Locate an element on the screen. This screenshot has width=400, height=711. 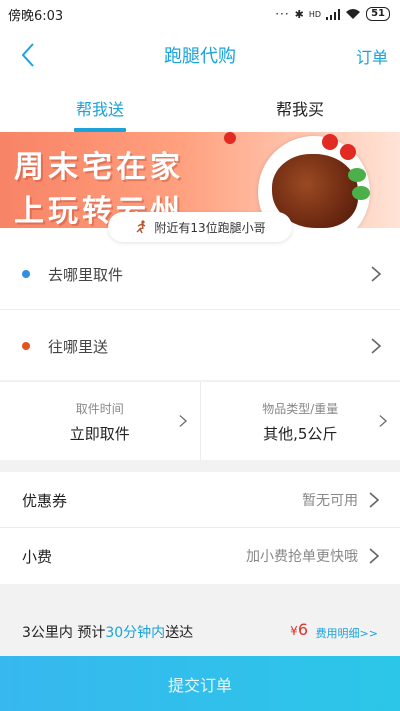
status-bar: 傍晚6:03 ··· ✱ HD 51 is located at coordinates (200, 14).